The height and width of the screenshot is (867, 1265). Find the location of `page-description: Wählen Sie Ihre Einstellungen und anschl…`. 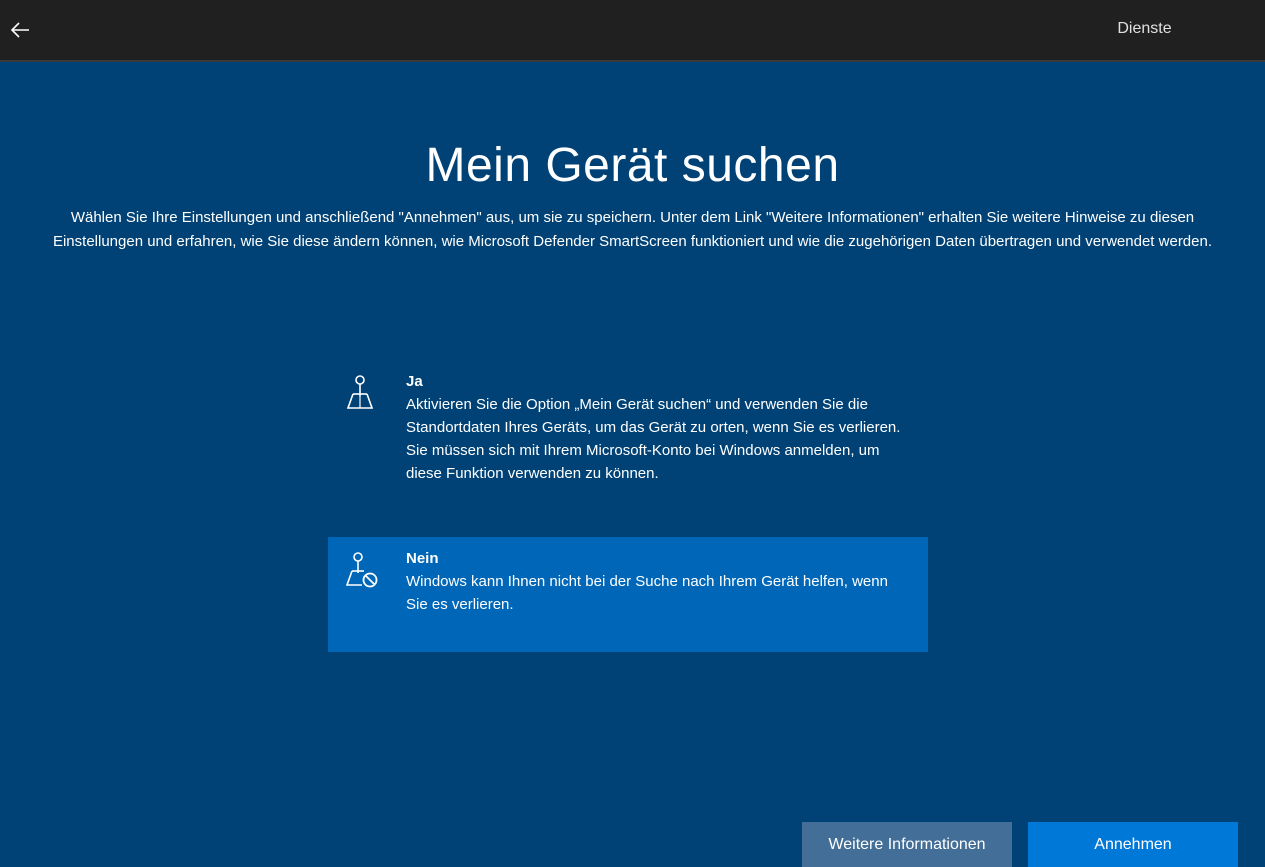

page-description: Wählen Sie Ihre Einstellungen und anschl… is located at coordinates (632, 229).